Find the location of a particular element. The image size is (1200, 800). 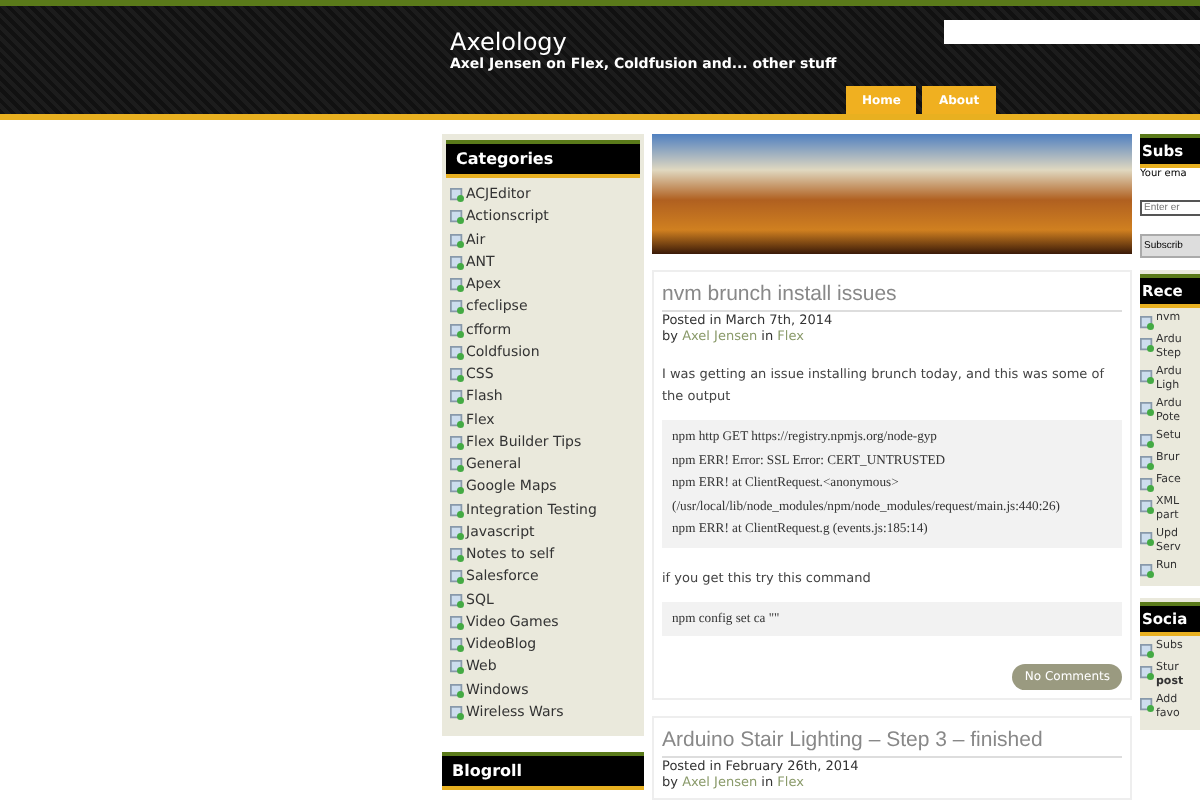

post-title: nvm brunch install issues is located at coordinates (892, 296).